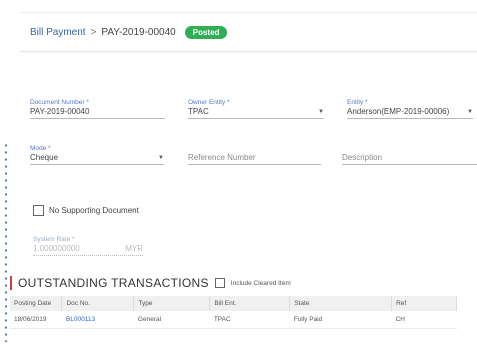 The height and width of the screenshot is (349, 477). I want to click on column-header: Posting Date, so click(36, 303).